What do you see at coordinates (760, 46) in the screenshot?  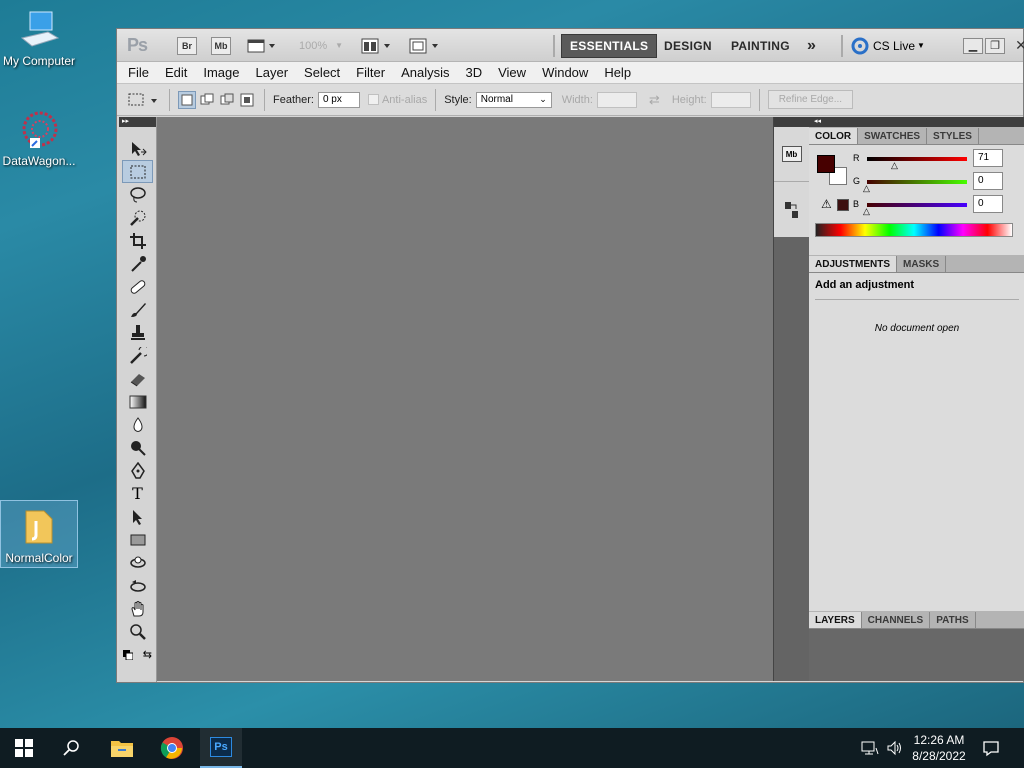 I see `workspace-painting: PAINTING` at bounding box center [760, 46].